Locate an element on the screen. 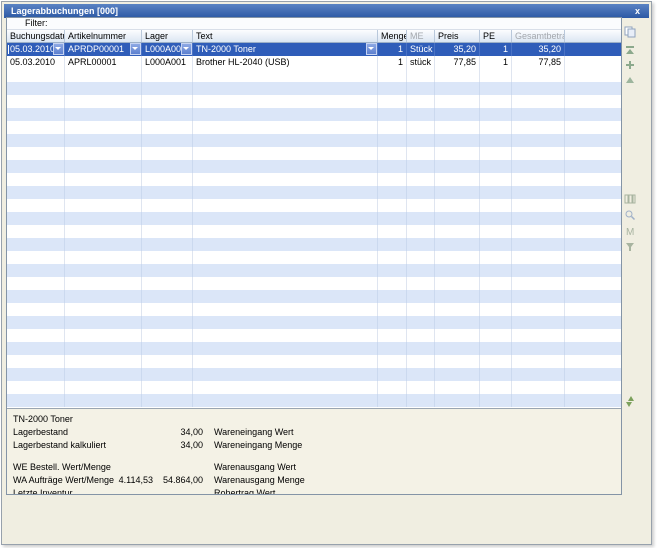 This screenshot has height=548, width=657. cell-preis: 77,85 is located at coordinates (457, 62).